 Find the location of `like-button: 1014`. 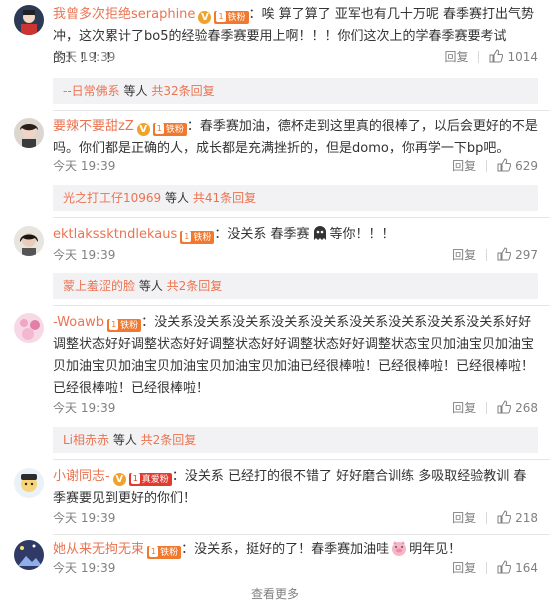

like-button: 1014 is located at coordinates (513, 57).